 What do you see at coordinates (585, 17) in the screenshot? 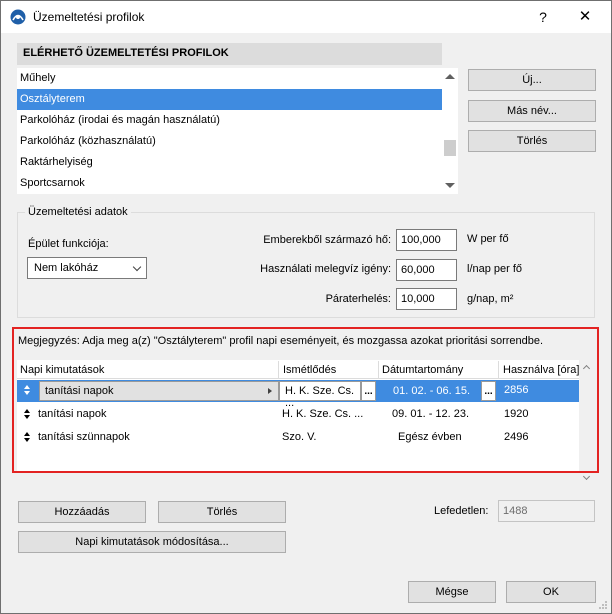
I see `close-button: ✕` at bounding box center [585, 17].